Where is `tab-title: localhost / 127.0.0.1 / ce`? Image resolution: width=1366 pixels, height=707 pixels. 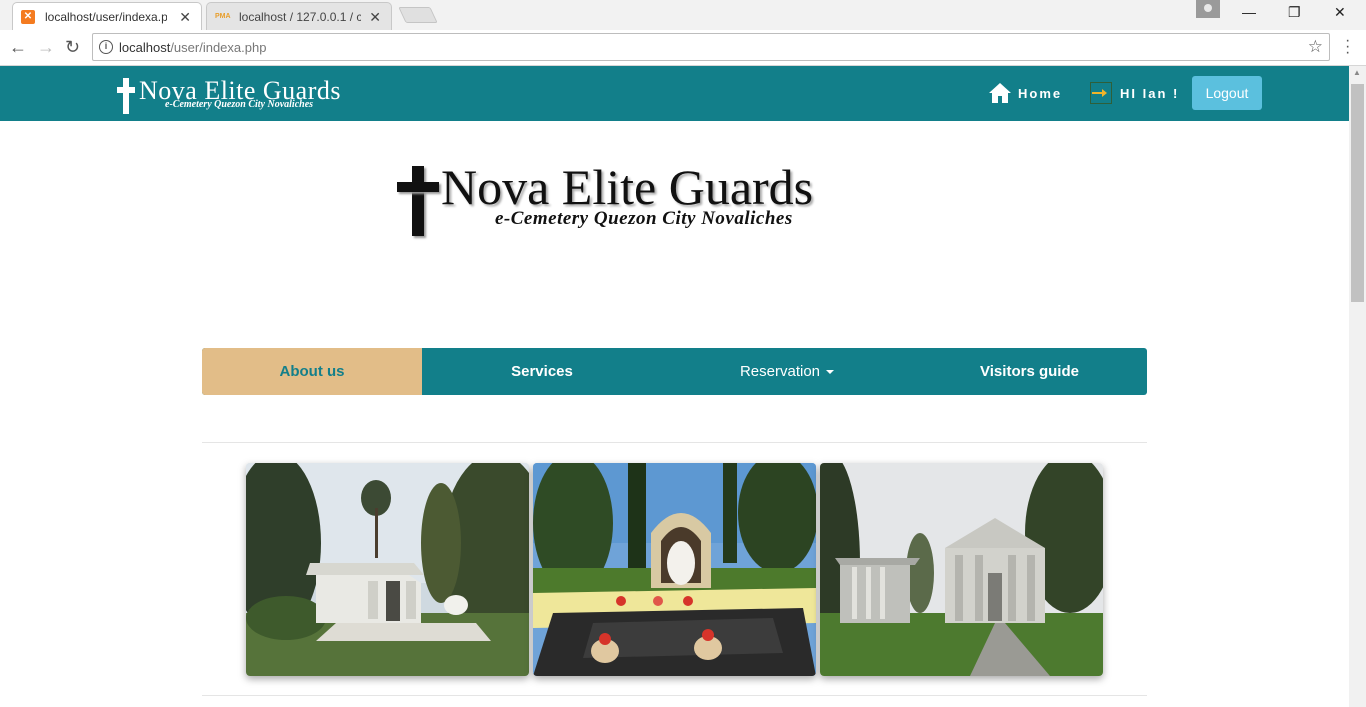 tab-title: localhost / 127.0.0.1 / ce is located at coordinates (300, 16).